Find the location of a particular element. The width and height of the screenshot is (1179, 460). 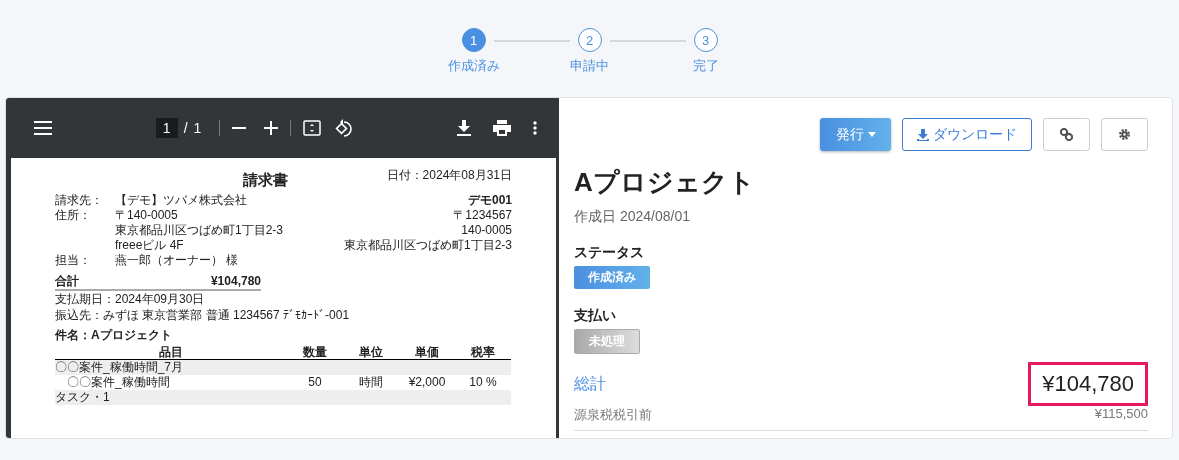

step-number: 3 is located at coordinates (705, 40).